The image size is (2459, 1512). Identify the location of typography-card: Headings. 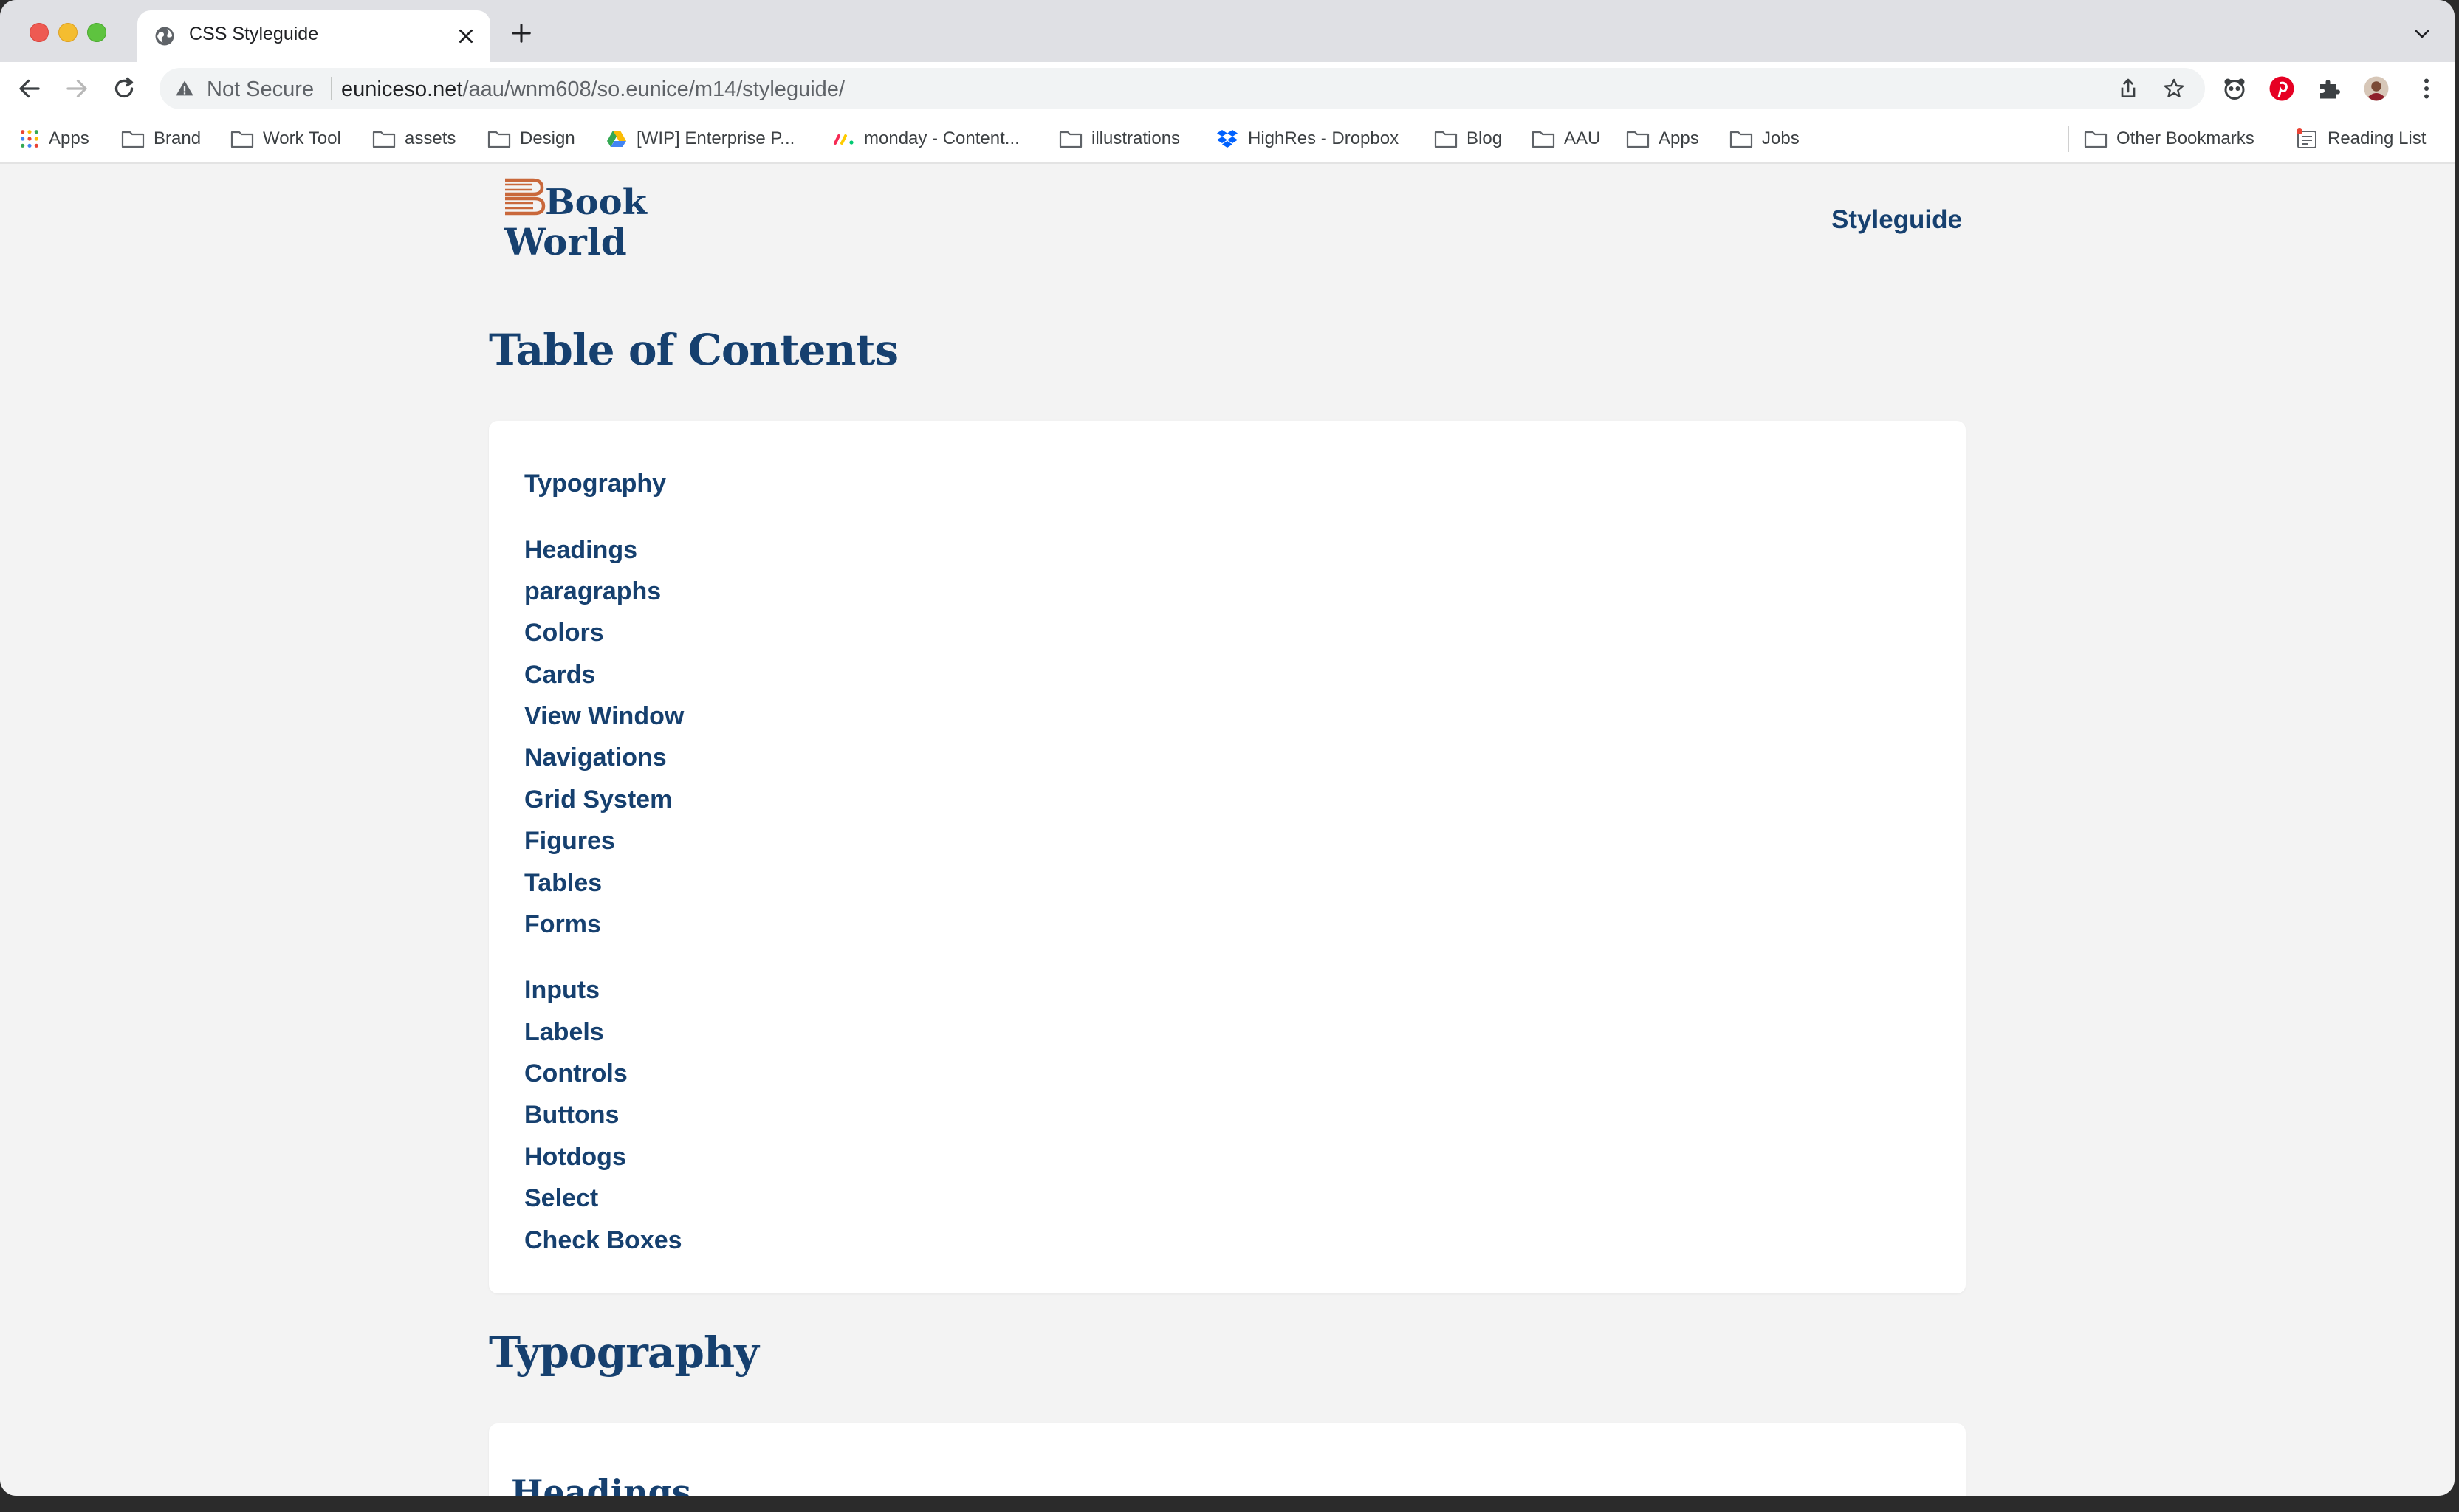
(1228, 1459).